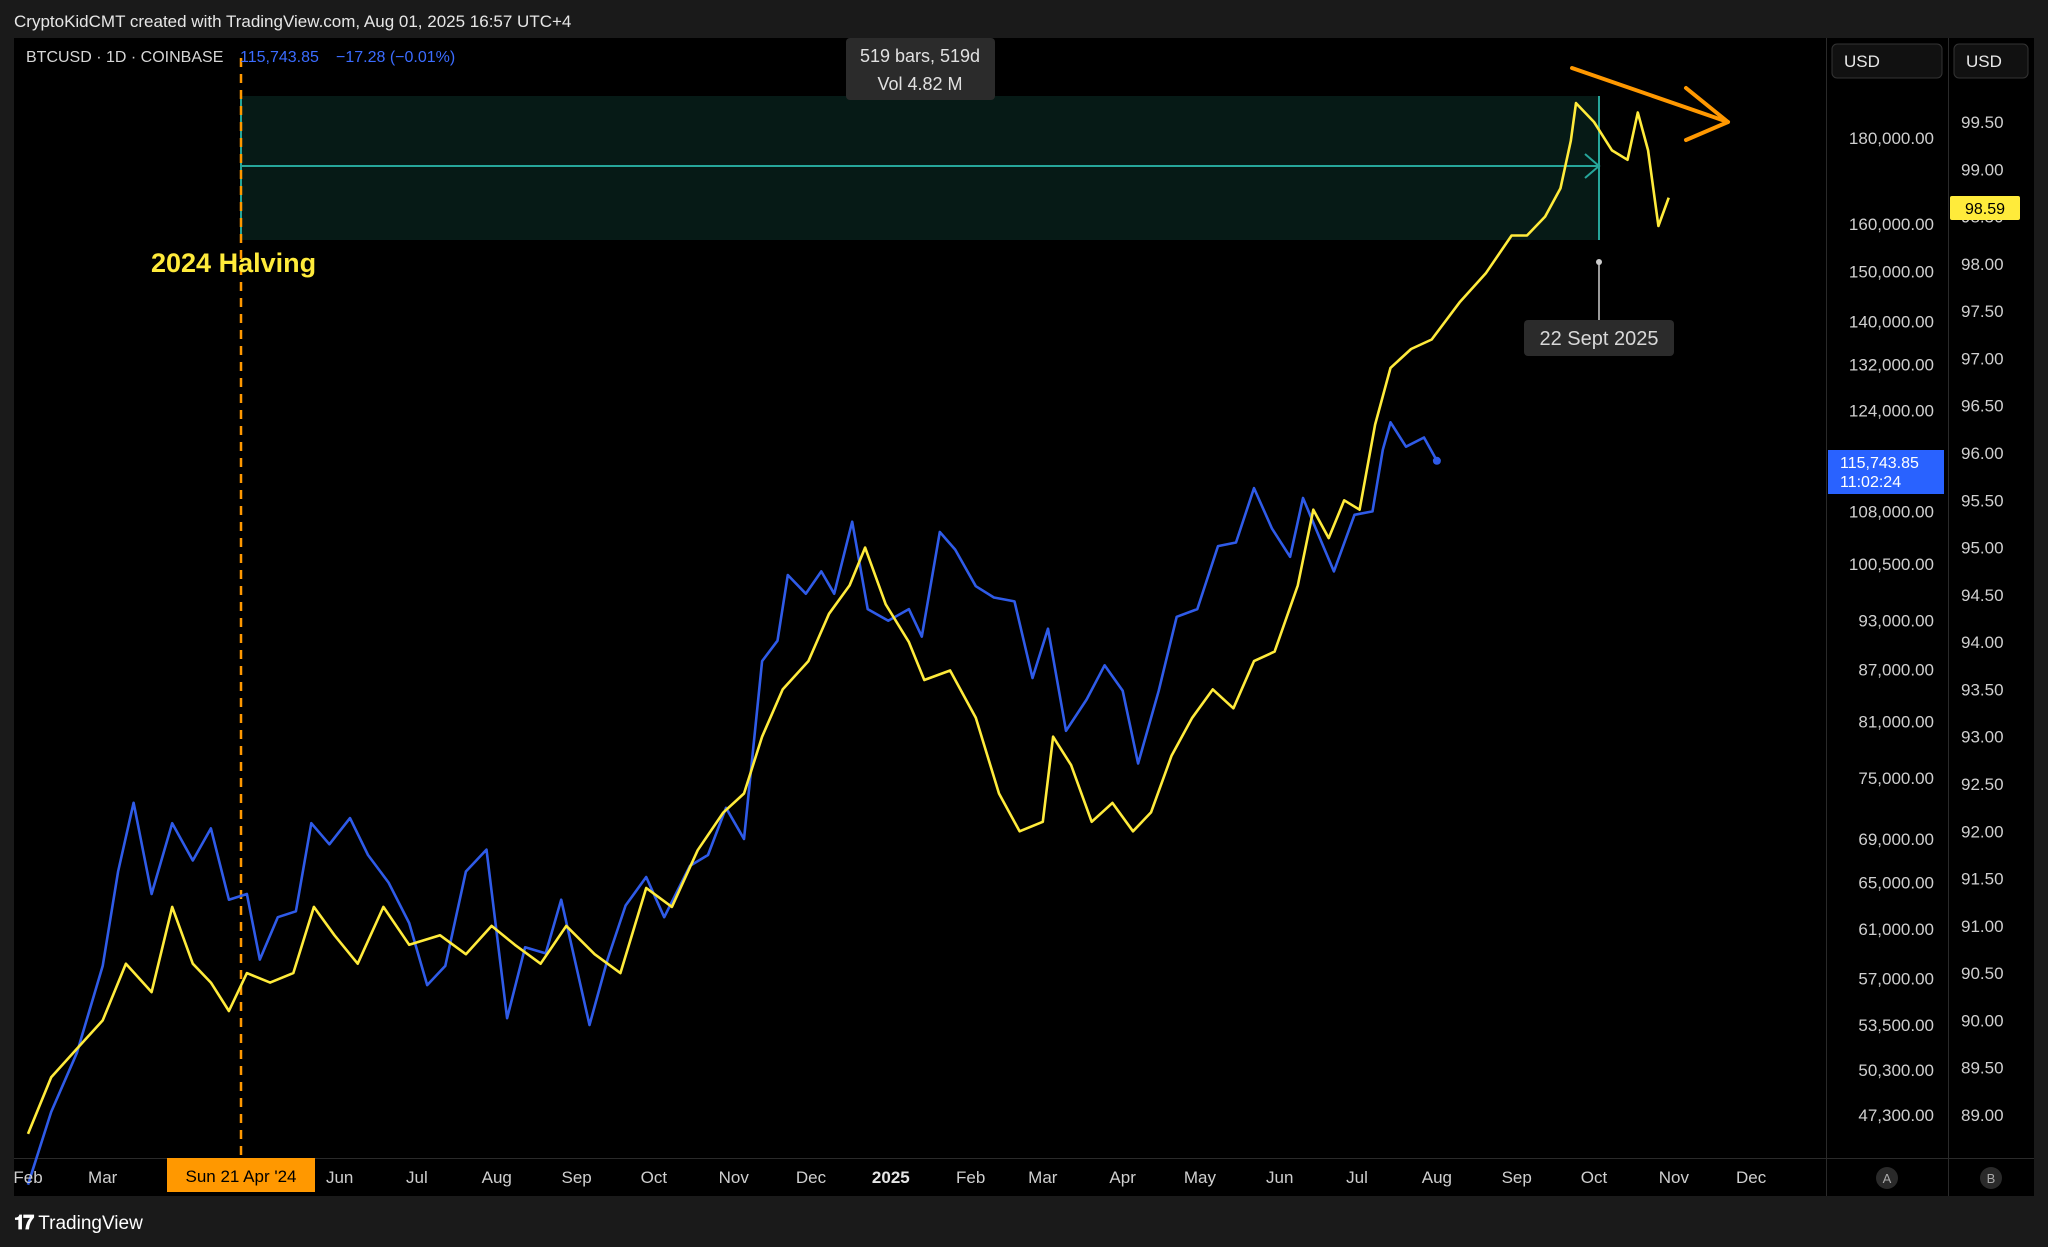 This screenshot has height=1247, width=2048. Describe the element at coordinates (1982, 737) in the screenshot. I see `right-axis-tick-13: 93.00` at that location.